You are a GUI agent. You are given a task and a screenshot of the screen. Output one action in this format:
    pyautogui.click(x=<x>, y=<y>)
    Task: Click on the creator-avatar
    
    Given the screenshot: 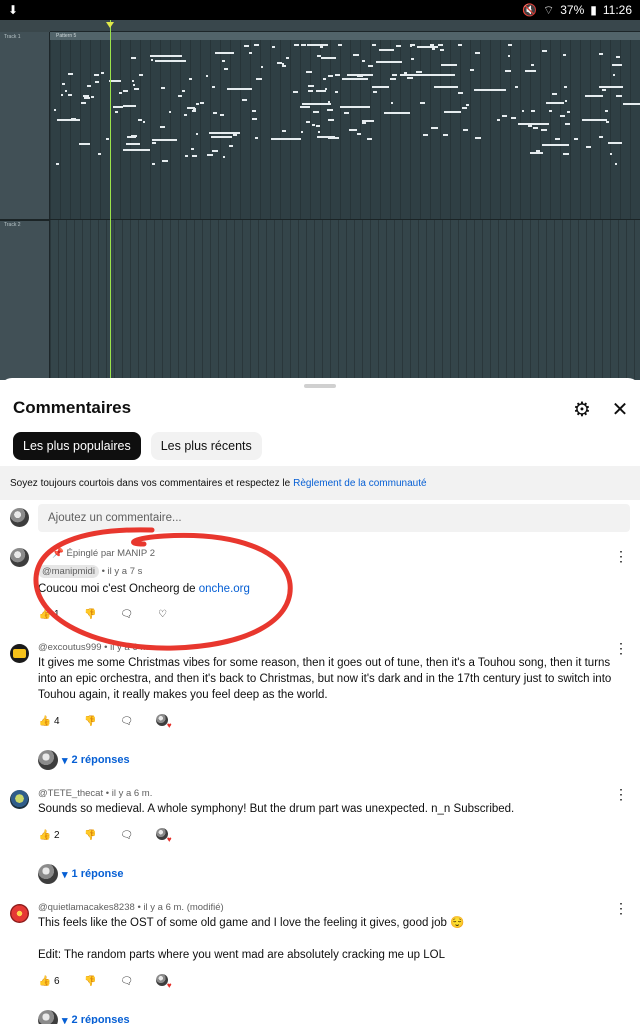 What is the action you would take?
    pyautogui.click(x=48, y=1017)
    